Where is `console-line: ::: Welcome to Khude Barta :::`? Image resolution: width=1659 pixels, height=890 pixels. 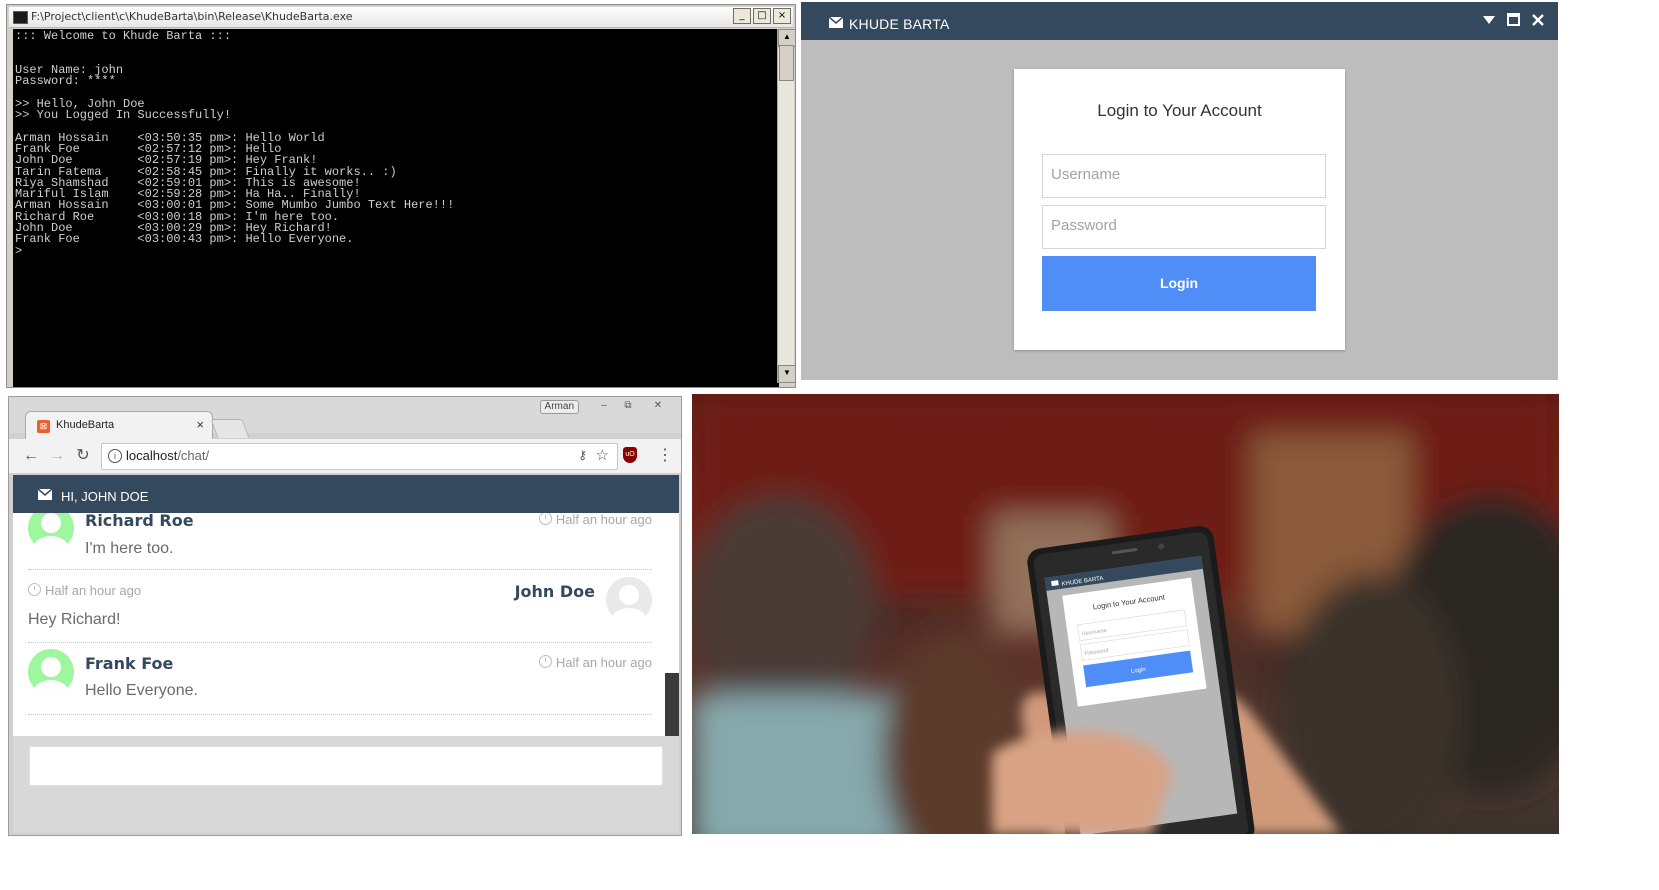 console-line: ::: Welcome to Khude Barta ::: is located at coordinates (123, 36).